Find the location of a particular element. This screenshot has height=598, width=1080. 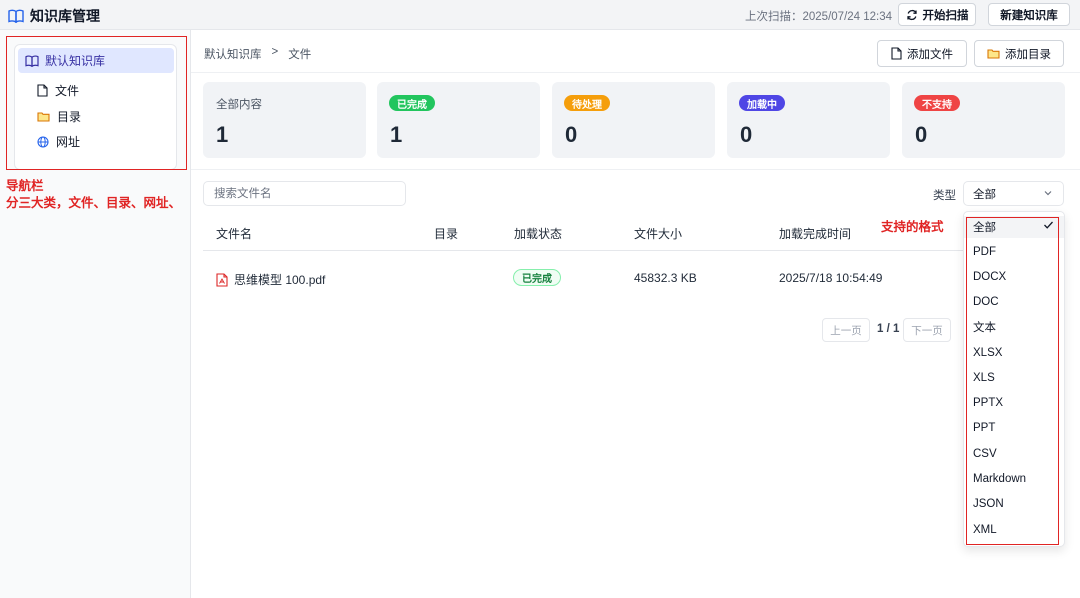

breadcrumb-current: 文件 is located at coordinates (300, 55).